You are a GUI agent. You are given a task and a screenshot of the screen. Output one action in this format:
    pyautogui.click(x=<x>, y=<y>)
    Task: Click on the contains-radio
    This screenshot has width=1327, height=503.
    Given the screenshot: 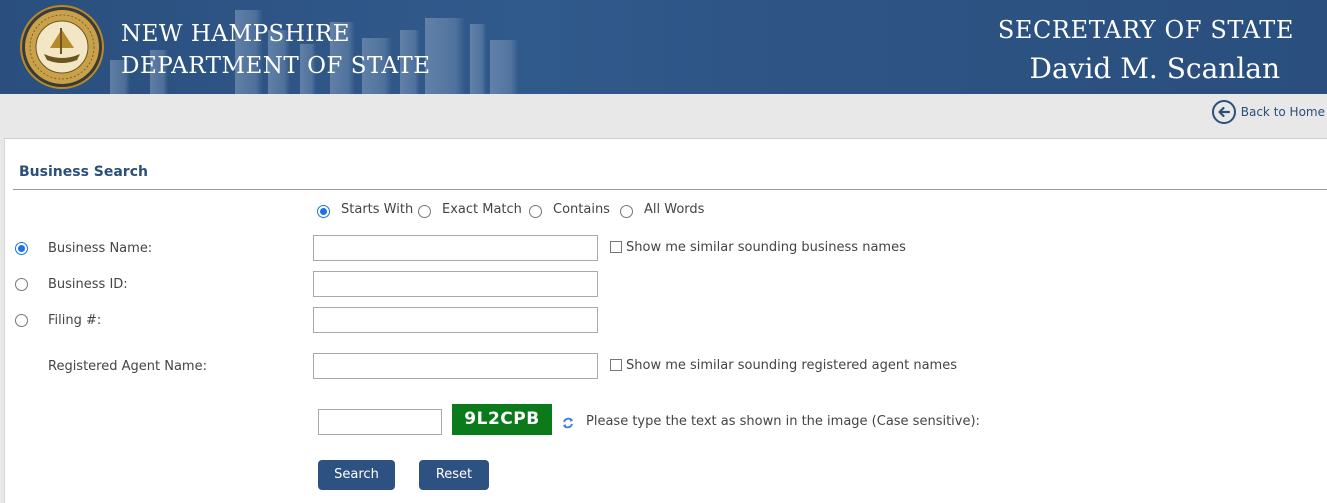 What is the action you would take?
    pyautogui.click(x=535, y=211)
    